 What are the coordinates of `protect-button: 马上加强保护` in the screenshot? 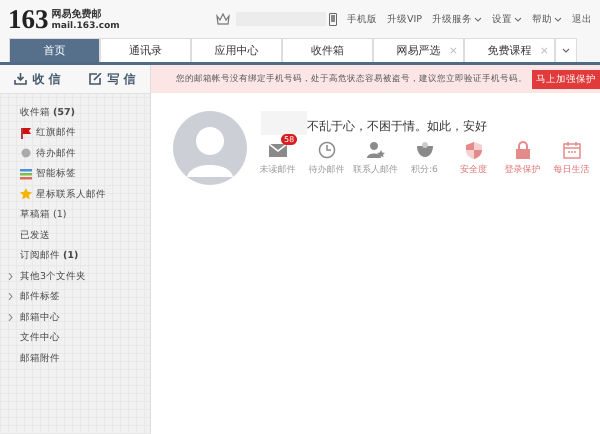 It's located at (566, 79).